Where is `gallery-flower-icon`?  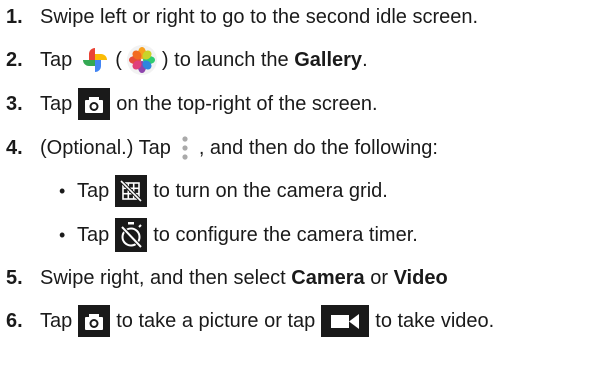 gallery-flower-icon is located at coordinates (141, 60).